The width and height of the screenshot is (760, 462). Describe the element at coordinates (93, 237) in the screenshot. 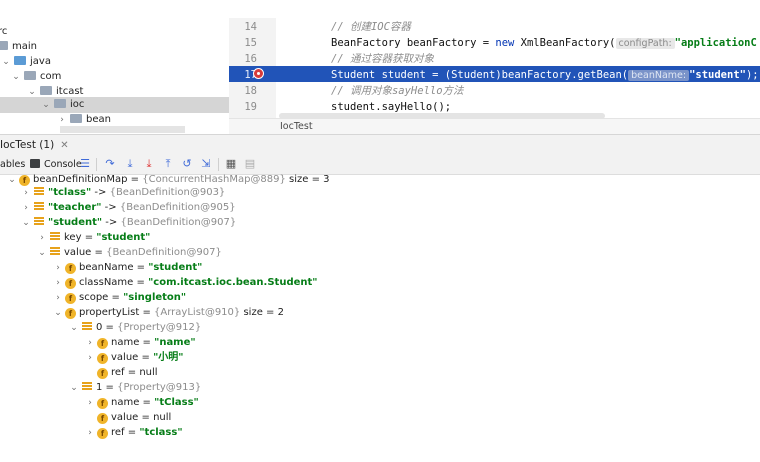

I see `tree-node: › key = "student"` at that location.